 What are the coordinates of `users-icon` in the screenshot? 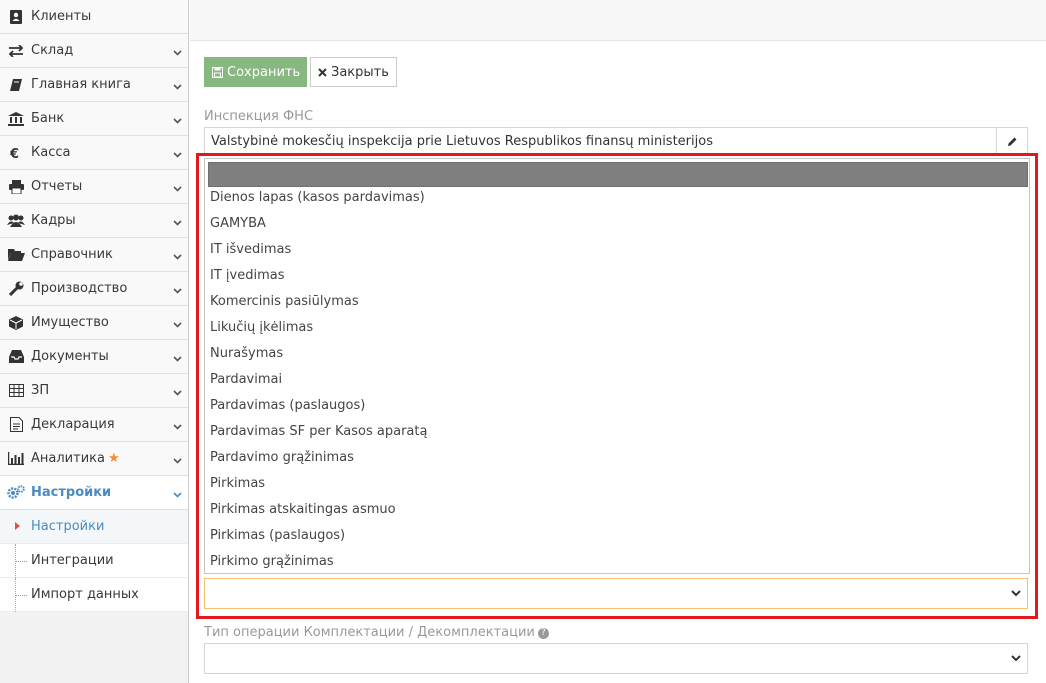 It's located at (16, 221).